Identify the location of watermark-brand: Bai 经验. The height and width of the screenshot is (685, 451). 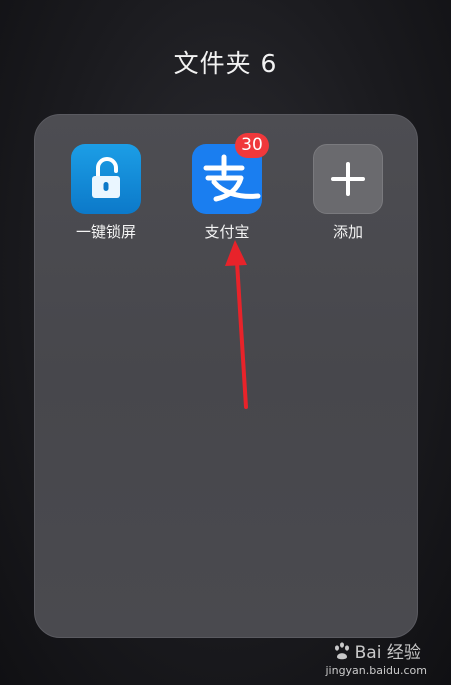
(387, 653).